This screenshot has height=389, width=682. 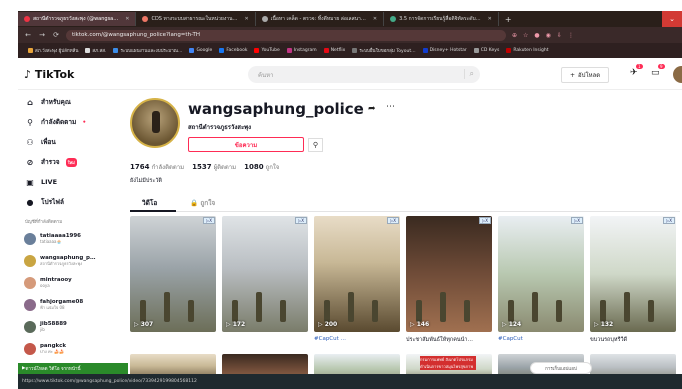 What do you see at coordinates (95, 50) in the screenshot?
I see `bookmark-item: สภ.สส.` at bounding box center [95, 50].